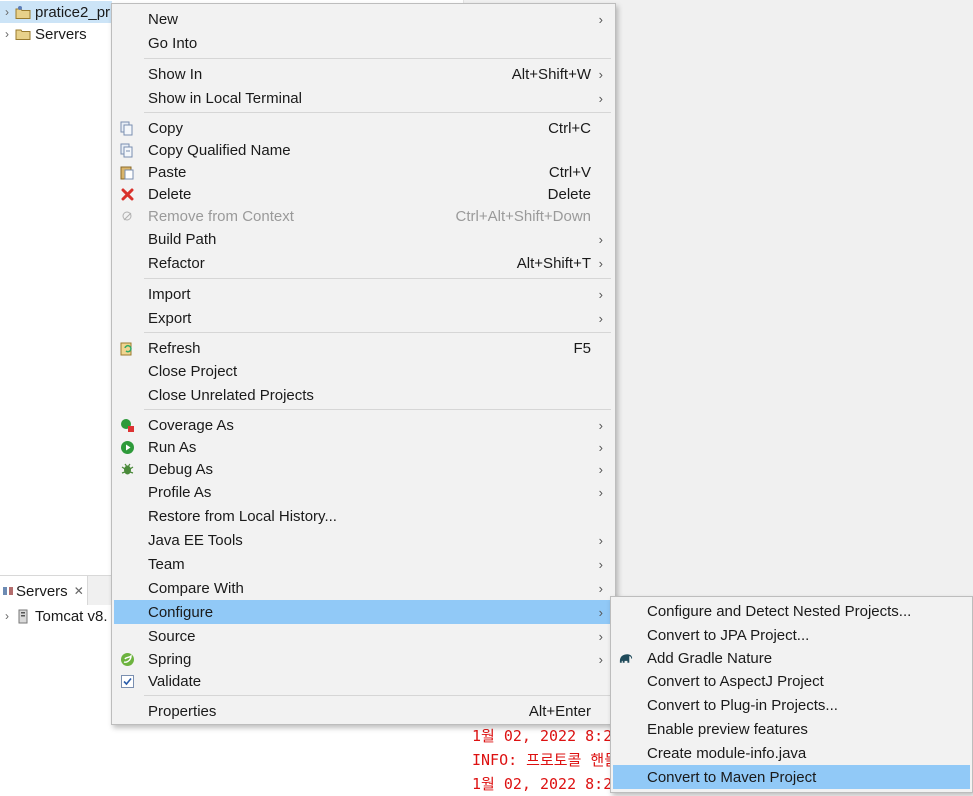 This screenshot has height=796, width=973. What do you see at coordinates (363, 588) in the screenshot?
I see `menu-item-compare-with: Compare With ›` at bounding box center [363, 588].